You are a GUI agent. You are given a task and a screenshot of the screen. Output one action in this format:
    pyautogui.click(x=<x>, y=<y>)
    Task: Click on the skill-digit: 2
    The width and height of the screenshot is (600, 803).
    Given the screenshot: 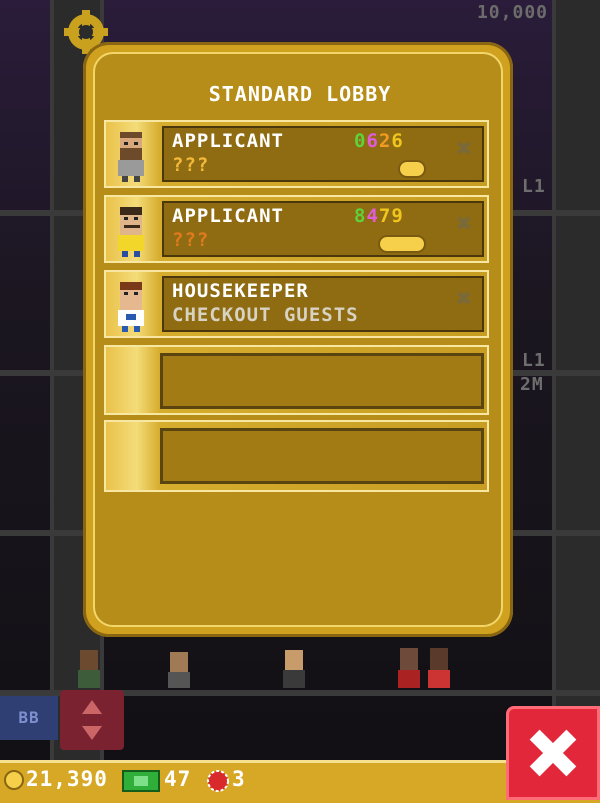 What is the action you would take?
    pyautogui.click(x=385, y=141)
    